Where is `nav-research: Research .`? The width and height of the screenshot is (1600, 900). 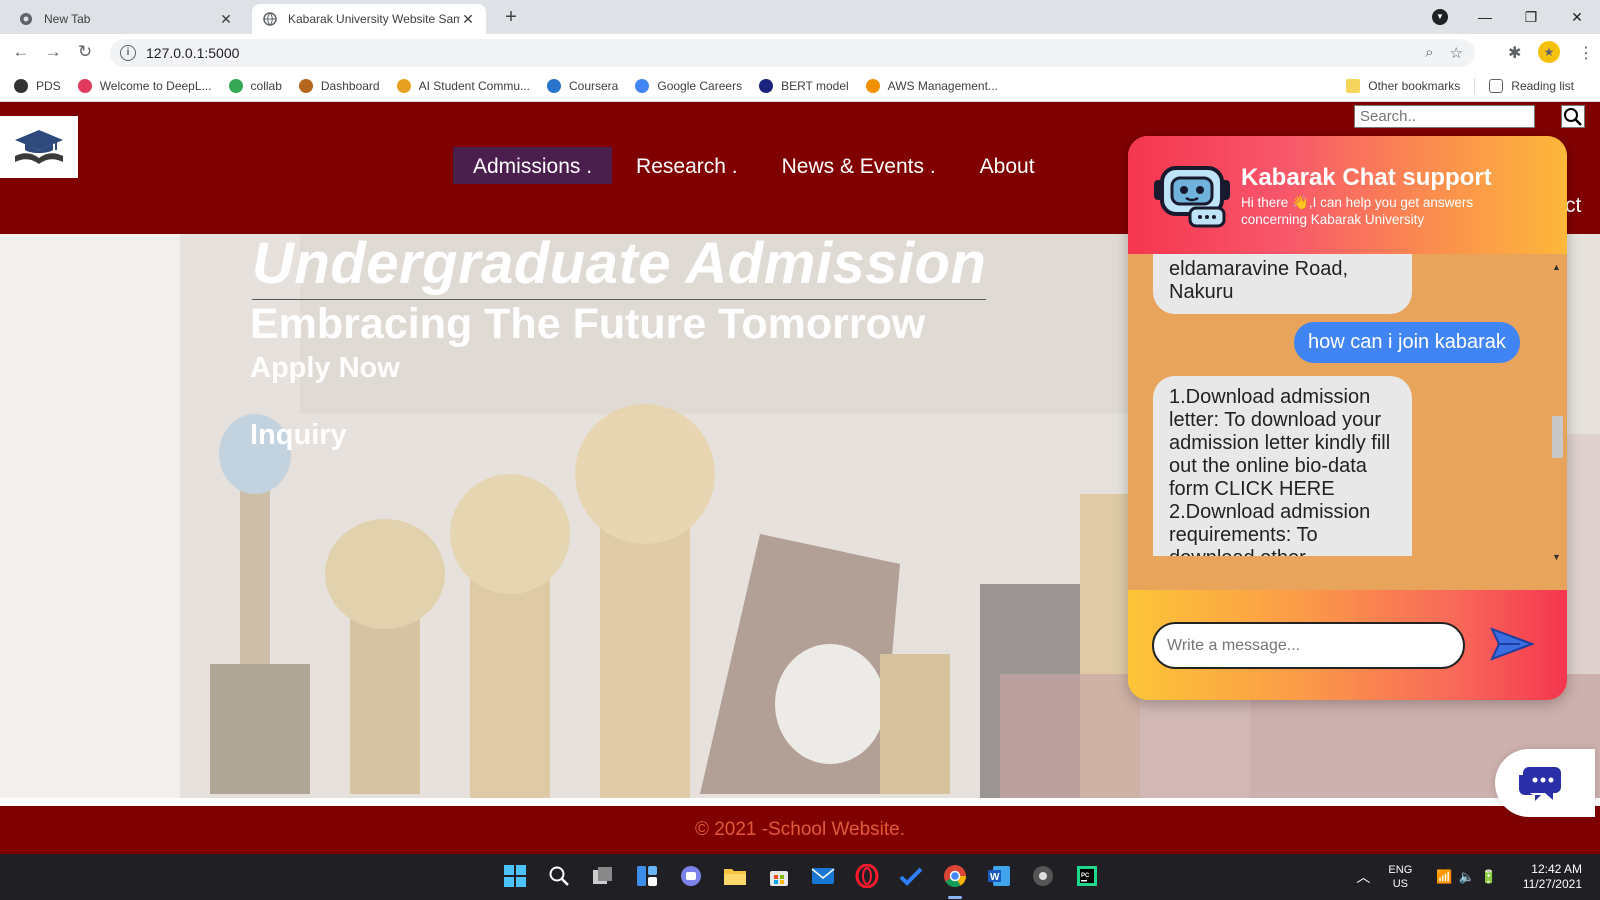 nav-research: Research . is located at coordinates (687, 165).